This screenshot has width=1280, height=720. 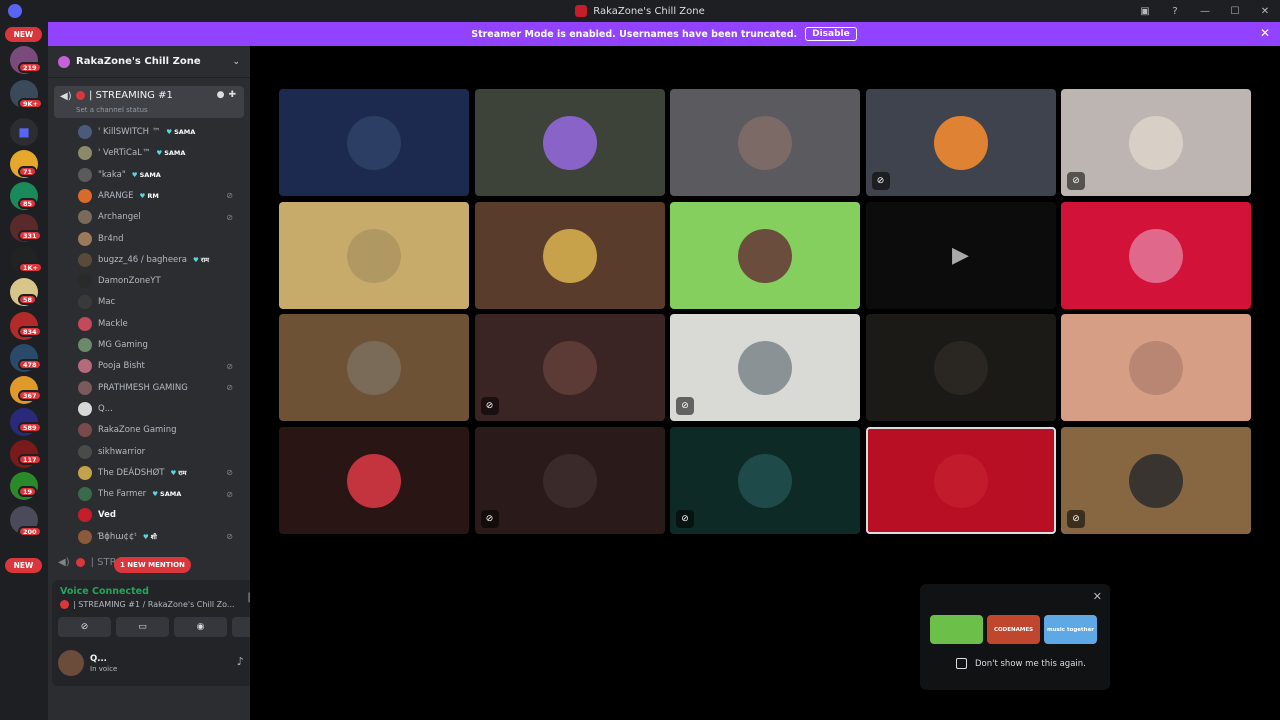 I want to click on help-icon: ?, so click(x=1175, y=11).